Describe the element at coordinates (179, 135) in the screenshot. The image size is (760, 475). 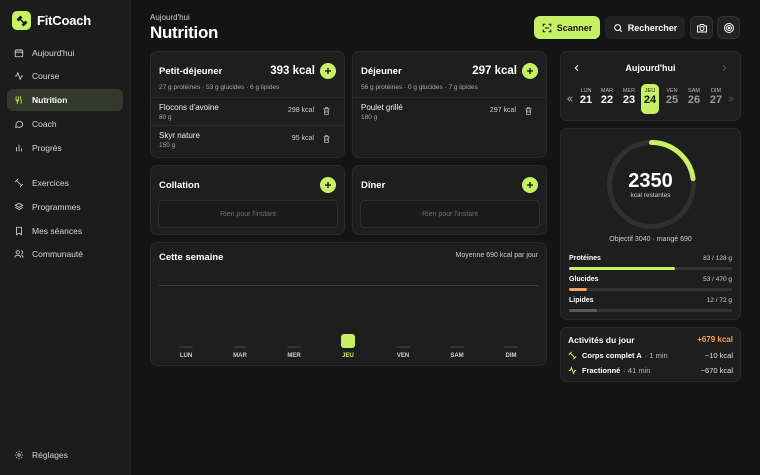
I see `food-name: Skyr nature` at that location.